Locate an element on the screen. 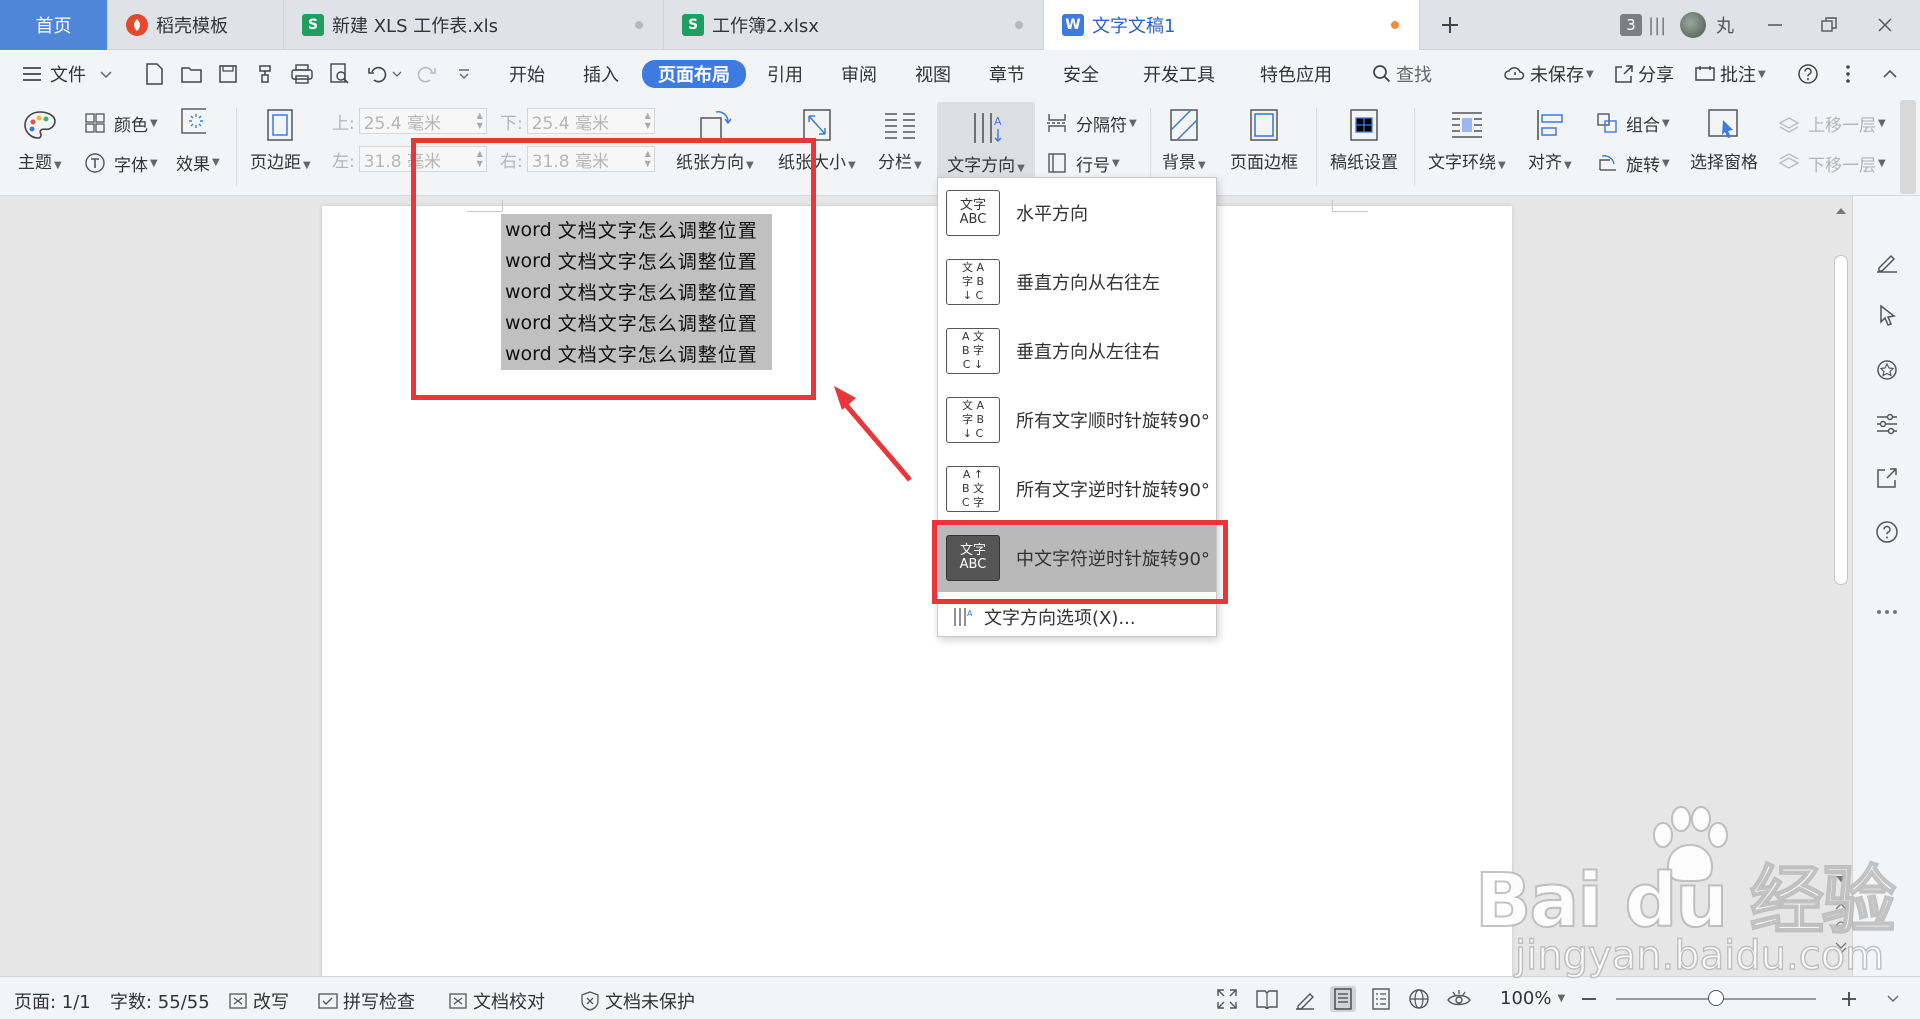 This screenshot has width=1920, height=1019. top-margin-field: 上: 25.4 毫米 ▲ ▼ is located at coordinates (409, 121).